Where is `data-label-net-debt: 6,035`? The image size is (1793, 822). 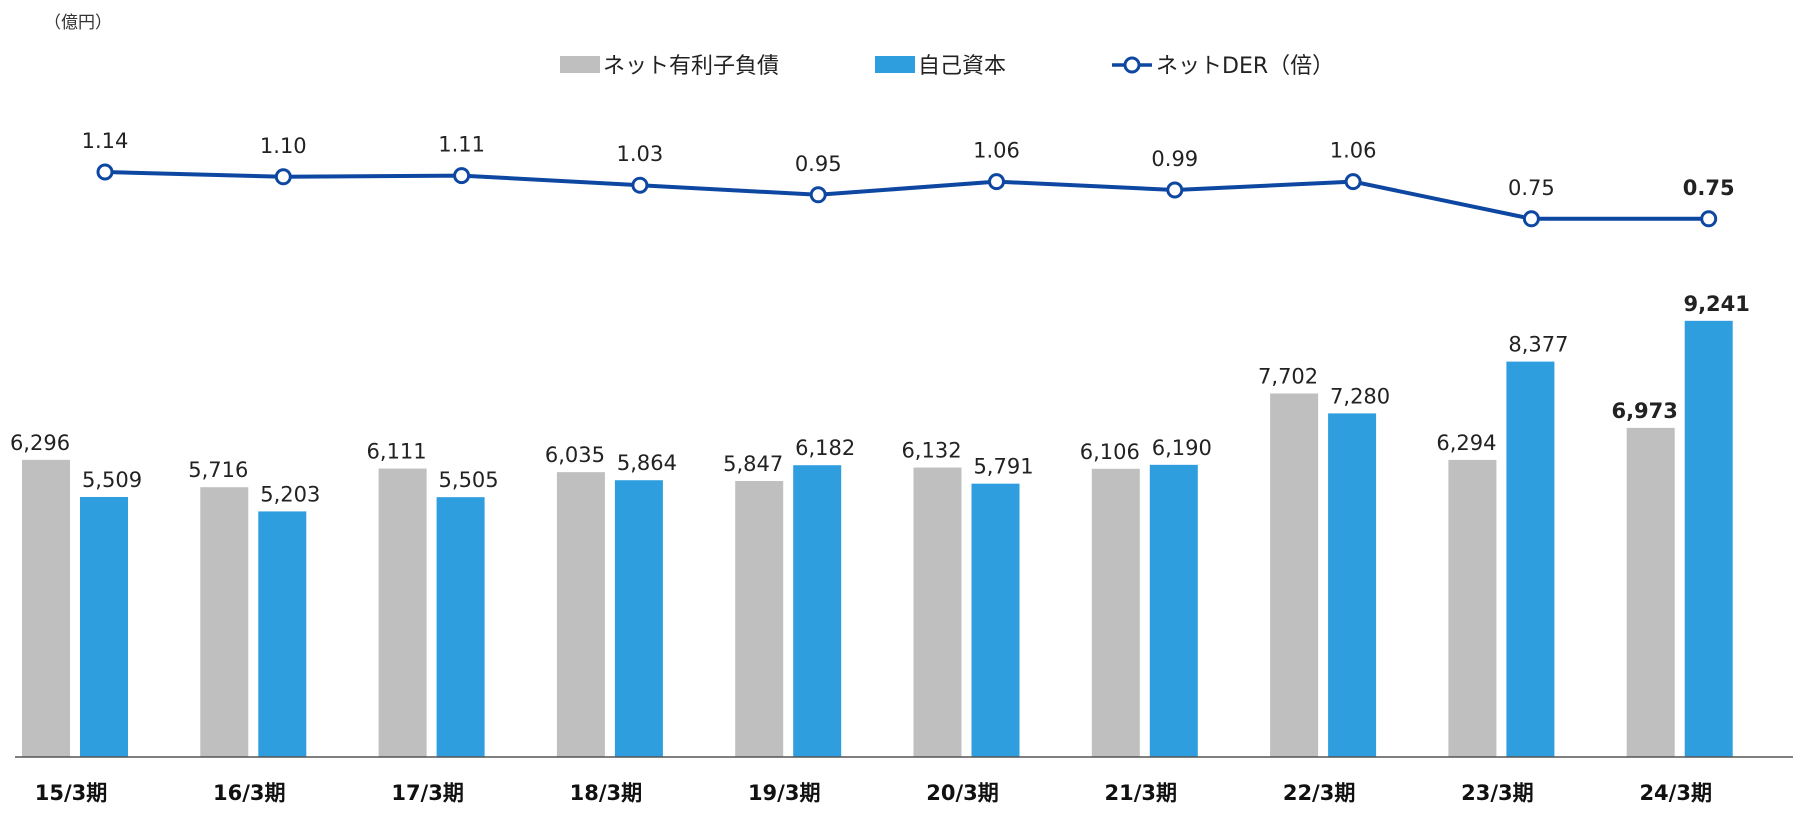
data-label-net-debt: 6,035 is located at coordinates (575, 455).